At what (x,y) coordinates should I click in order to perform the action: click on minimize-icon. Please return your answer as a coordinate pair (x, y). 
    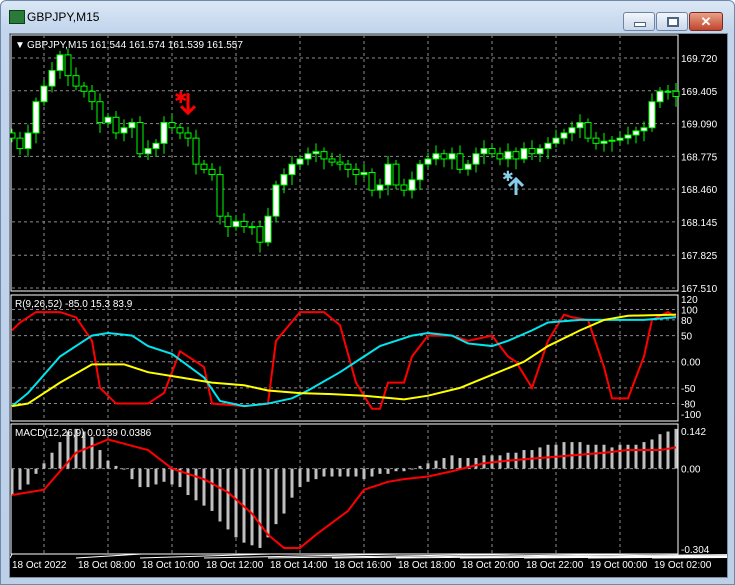
    Looking at the image, I should click on (640, 24).